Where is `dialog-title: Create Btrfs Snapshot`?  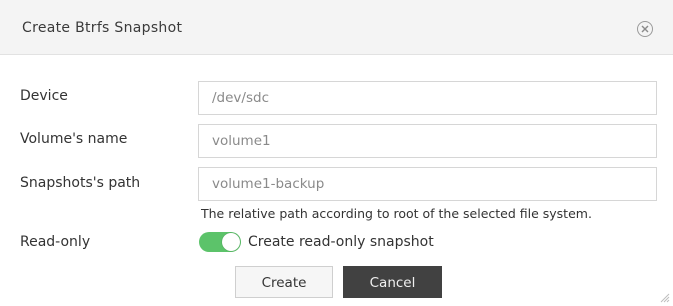
dialog-title: Create Btrfs Snapshot is located at coordinates (102, 28).